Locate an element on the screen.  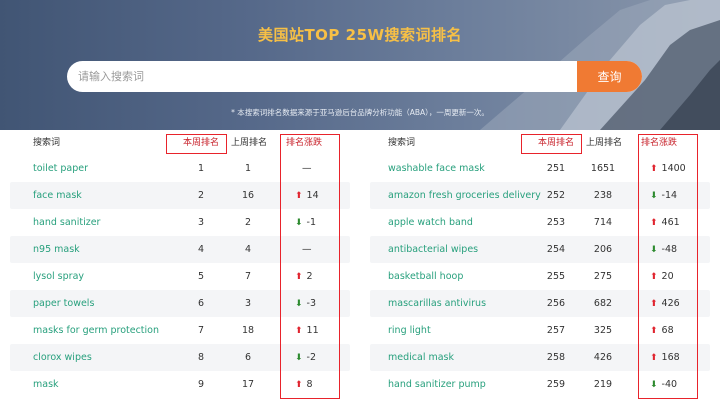
this-week-rank: 258 is located at coordinates (556, 357).